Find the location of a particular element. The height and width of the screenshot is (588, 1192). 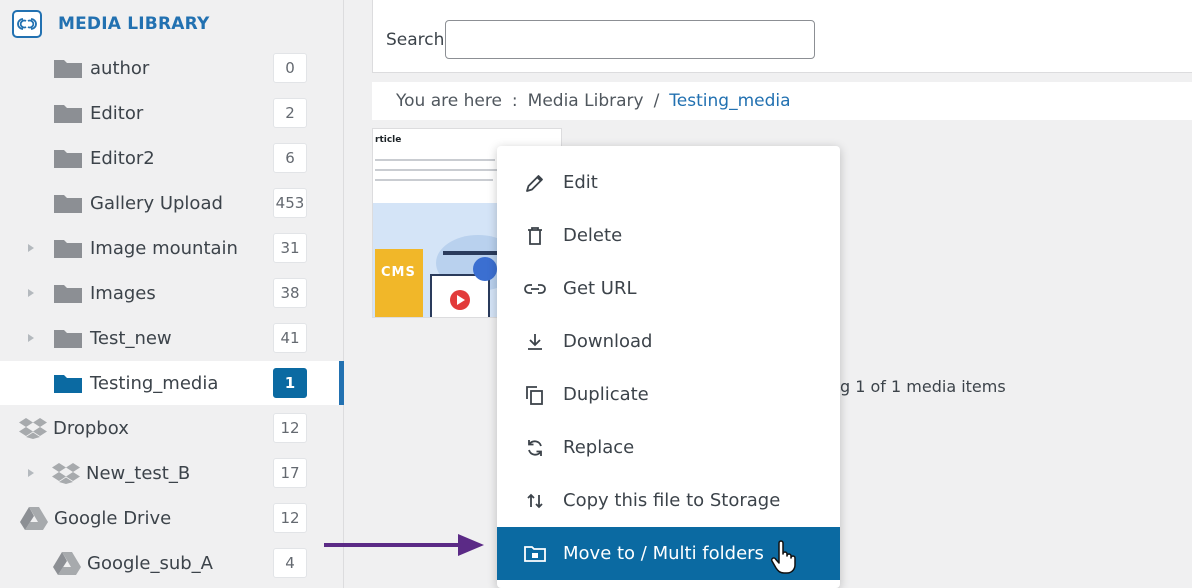

breadcrumb-current: Testing_media is located at coordinates (729, 101).